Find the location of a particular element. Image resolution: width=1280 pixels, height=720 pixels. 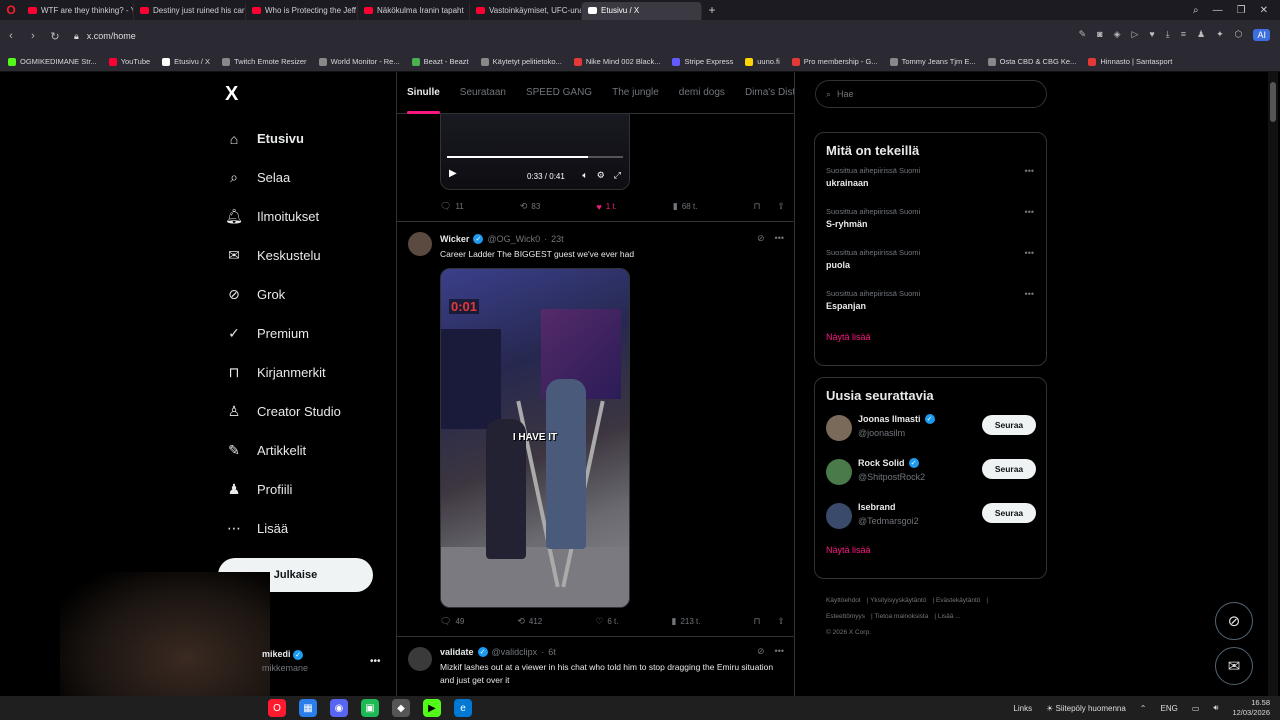

video-player: ▶ 0:33 / 0:41 🔈︎ ⚙ ⤢ is located at coordinates (535, 151).